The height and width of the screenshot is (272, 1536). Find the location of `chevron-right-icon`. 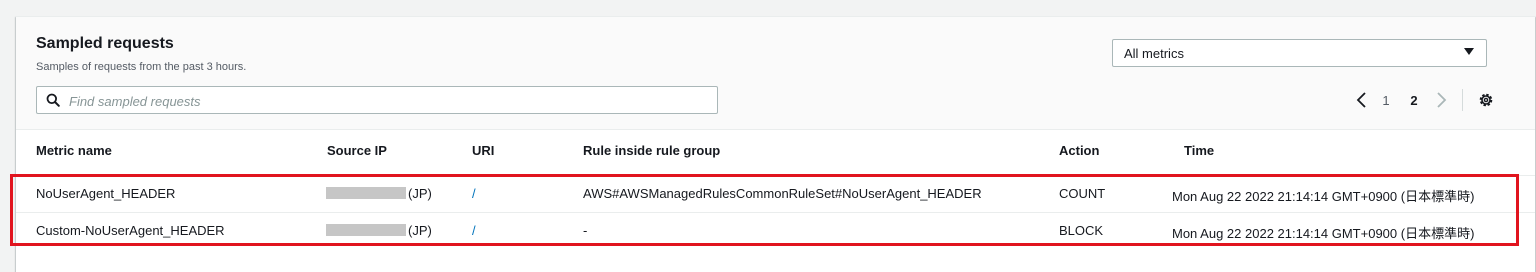

chevron-right-icon is located at coordinates (1441, 100).